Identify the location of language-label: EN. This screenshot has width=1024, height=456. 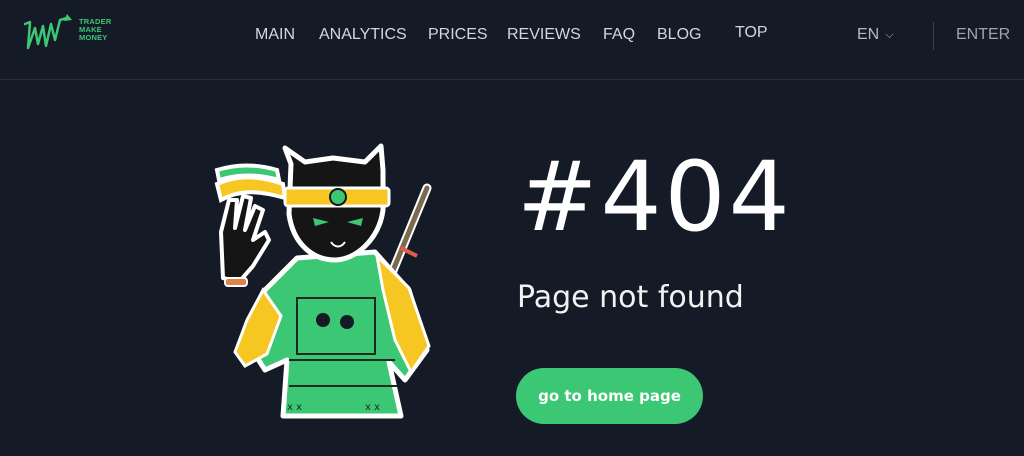
(868, 34).